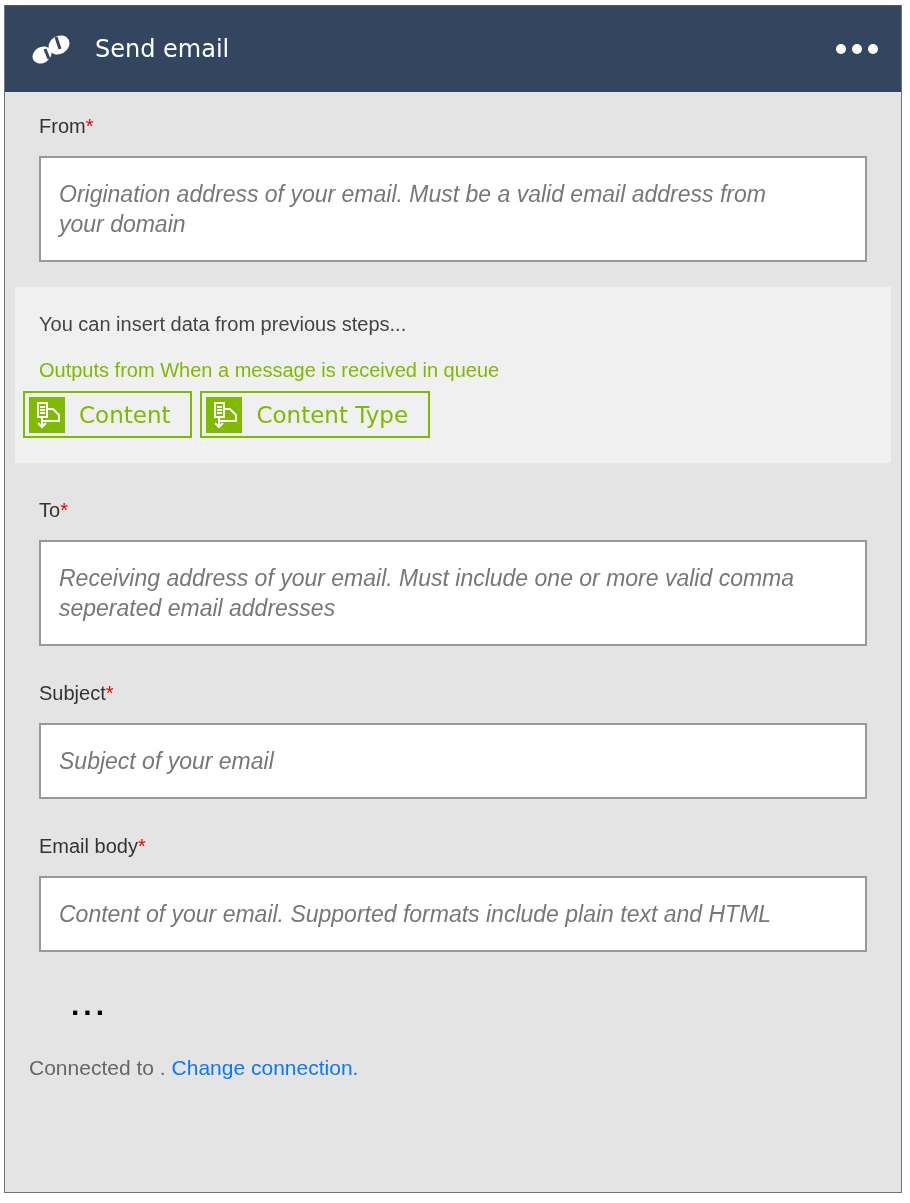 This screenshot has height=1203, width=910. I want to click on input-field: Subject of your email, so click(453, 761).